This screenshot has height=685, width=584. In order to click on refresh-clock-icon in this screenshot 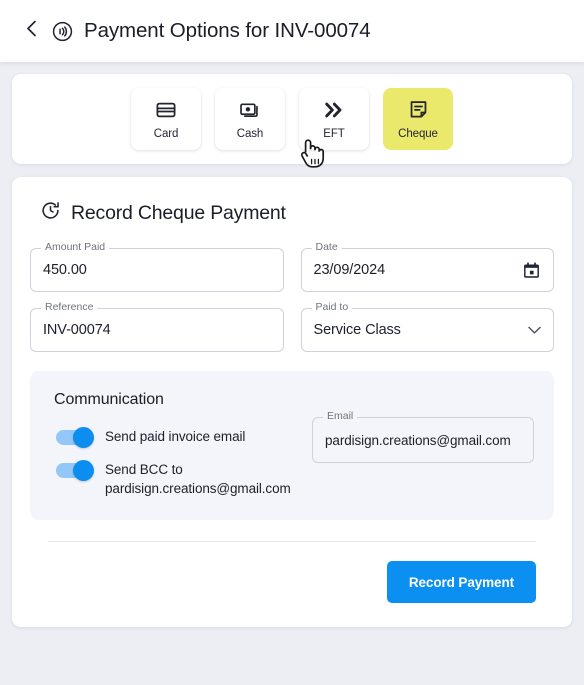, I will do `click(50, 213)`.